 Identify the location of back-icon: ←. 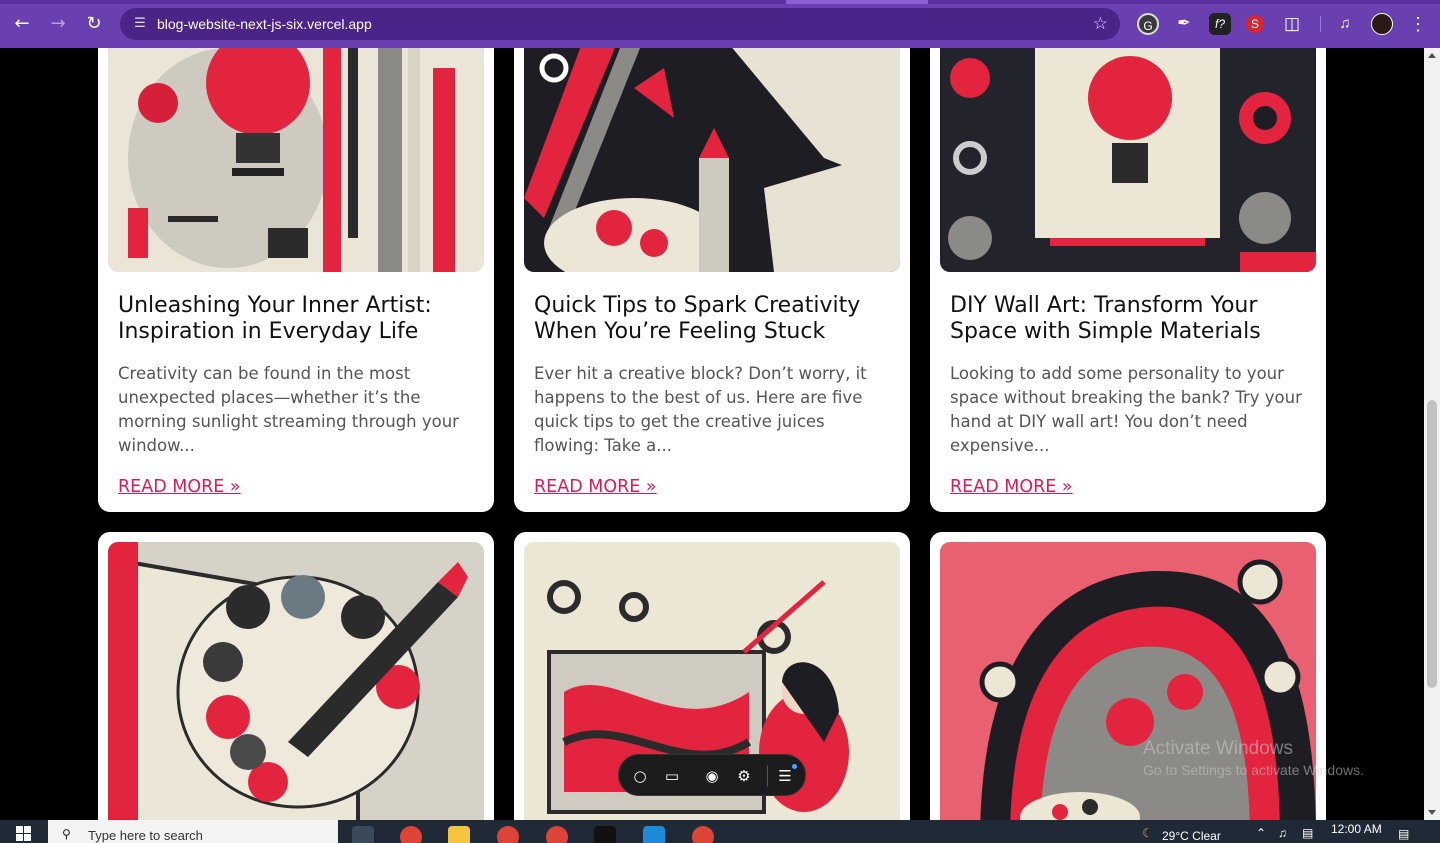
(22, 24).